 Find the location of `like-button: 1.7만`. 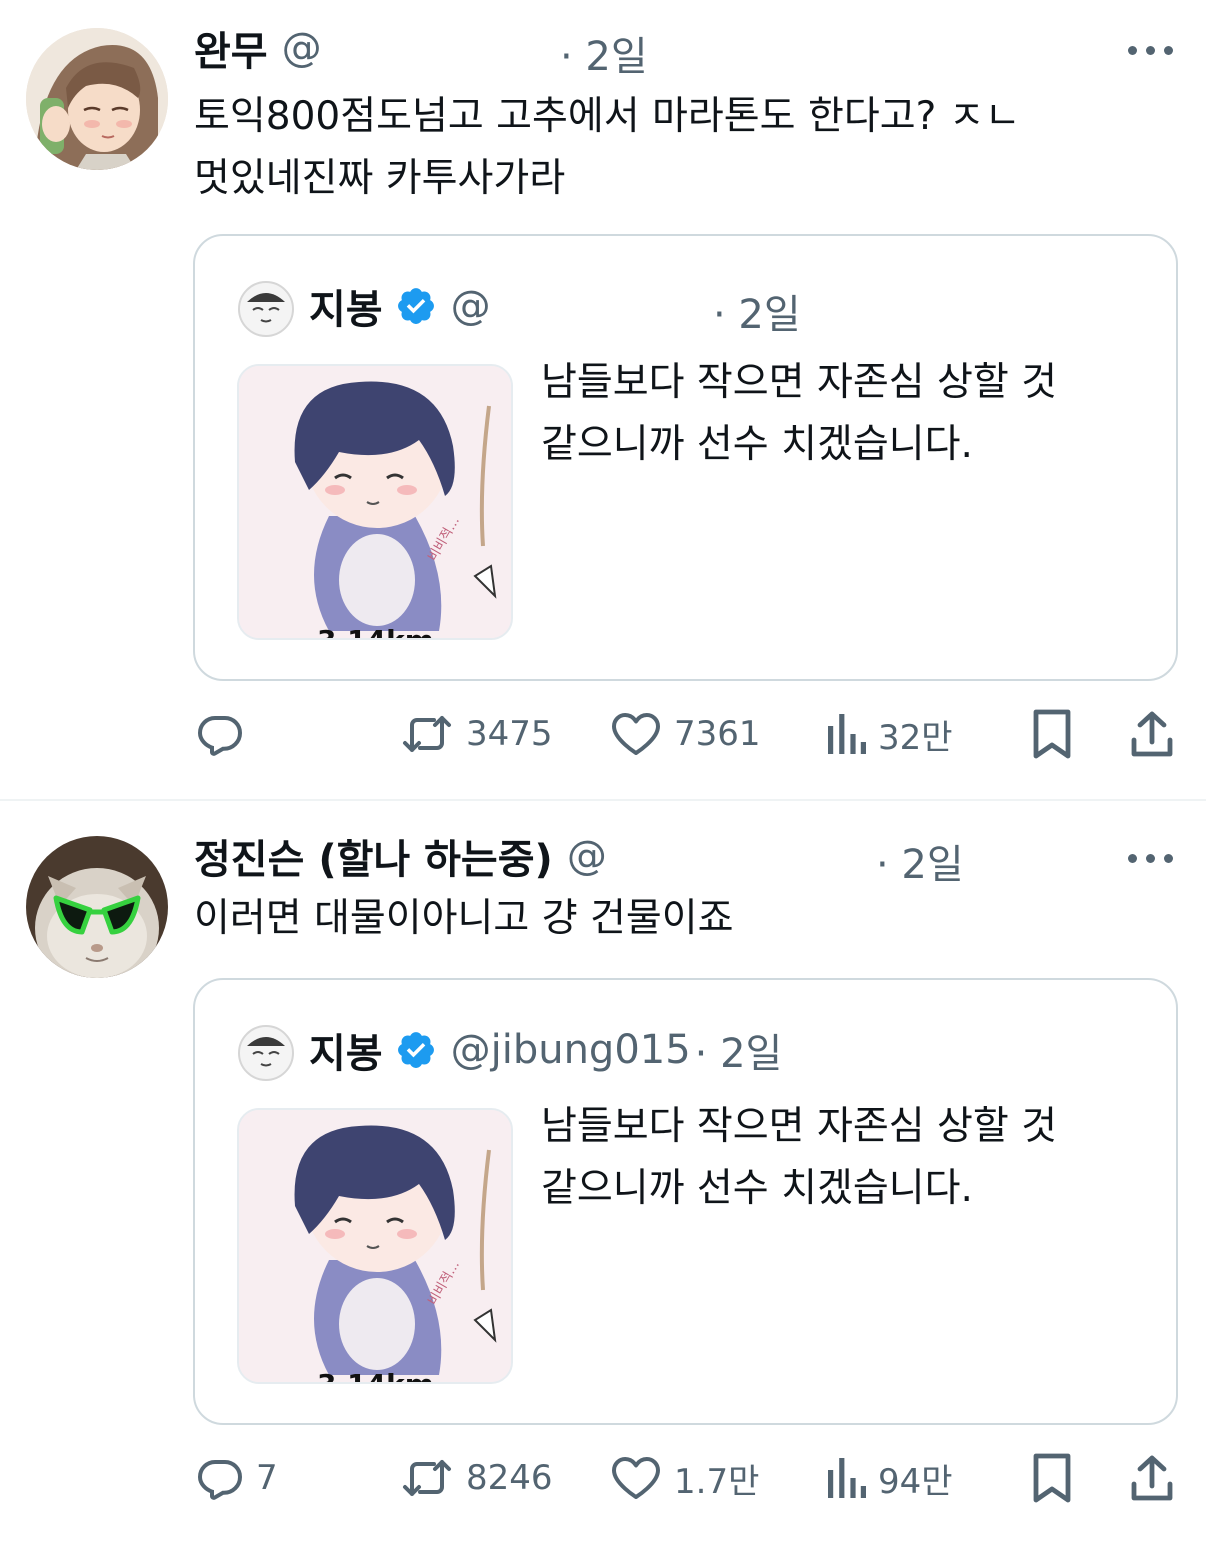

like-button: 1.7만 is located at coordinates (684, 1478).